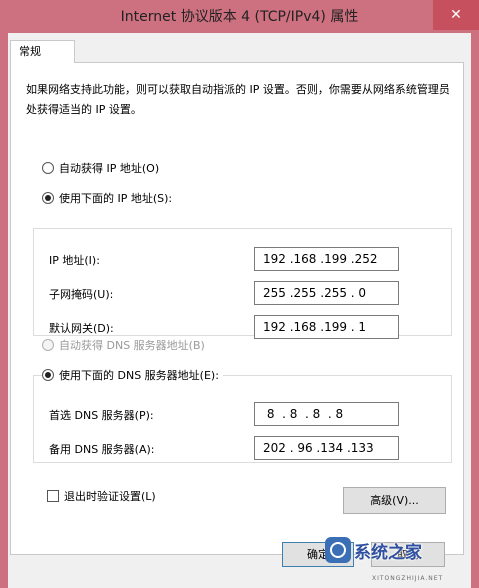 The width and height of the screenshot is (479, 588). I want to click on subnet-mask-field: 255 .255 .255 . 0, so click(326, 293).